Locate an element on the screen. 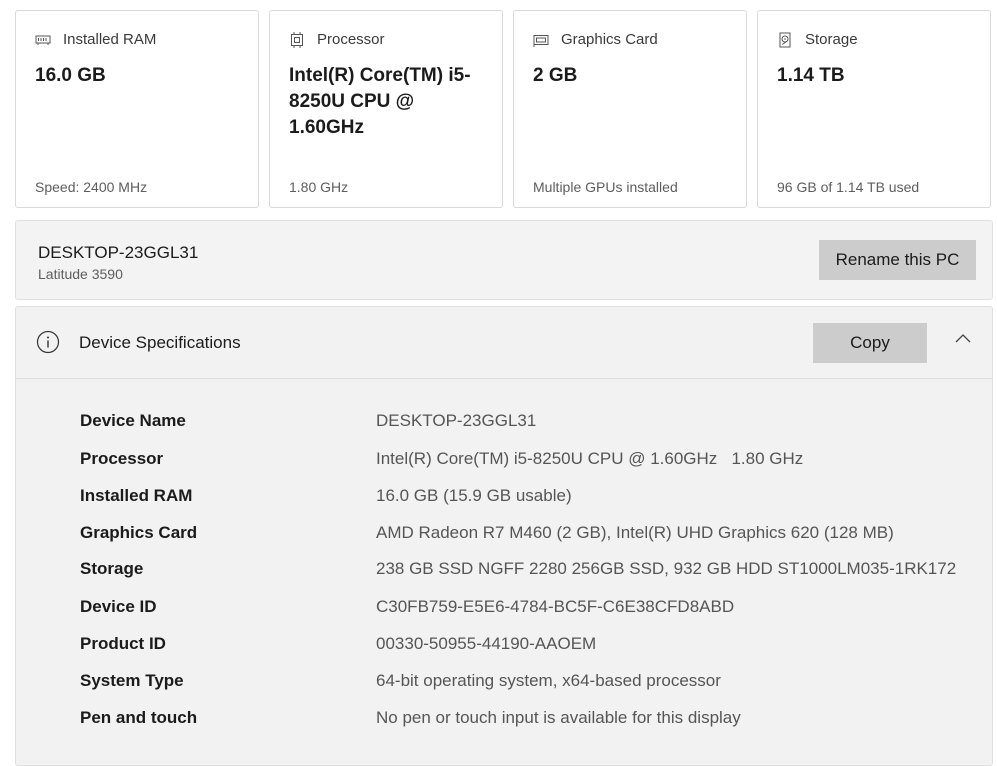  spec-label: Pen and touch is located at coordinates (139, 717).